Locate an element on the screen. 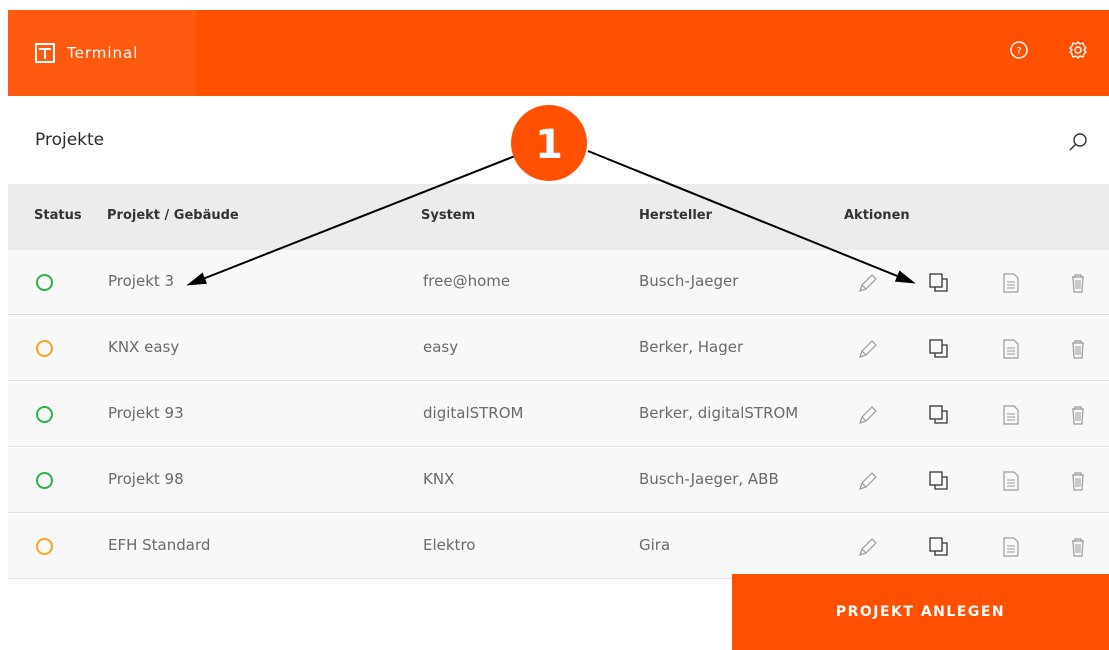  project-name: Projekt 98 is located at coordinates (146, 479).